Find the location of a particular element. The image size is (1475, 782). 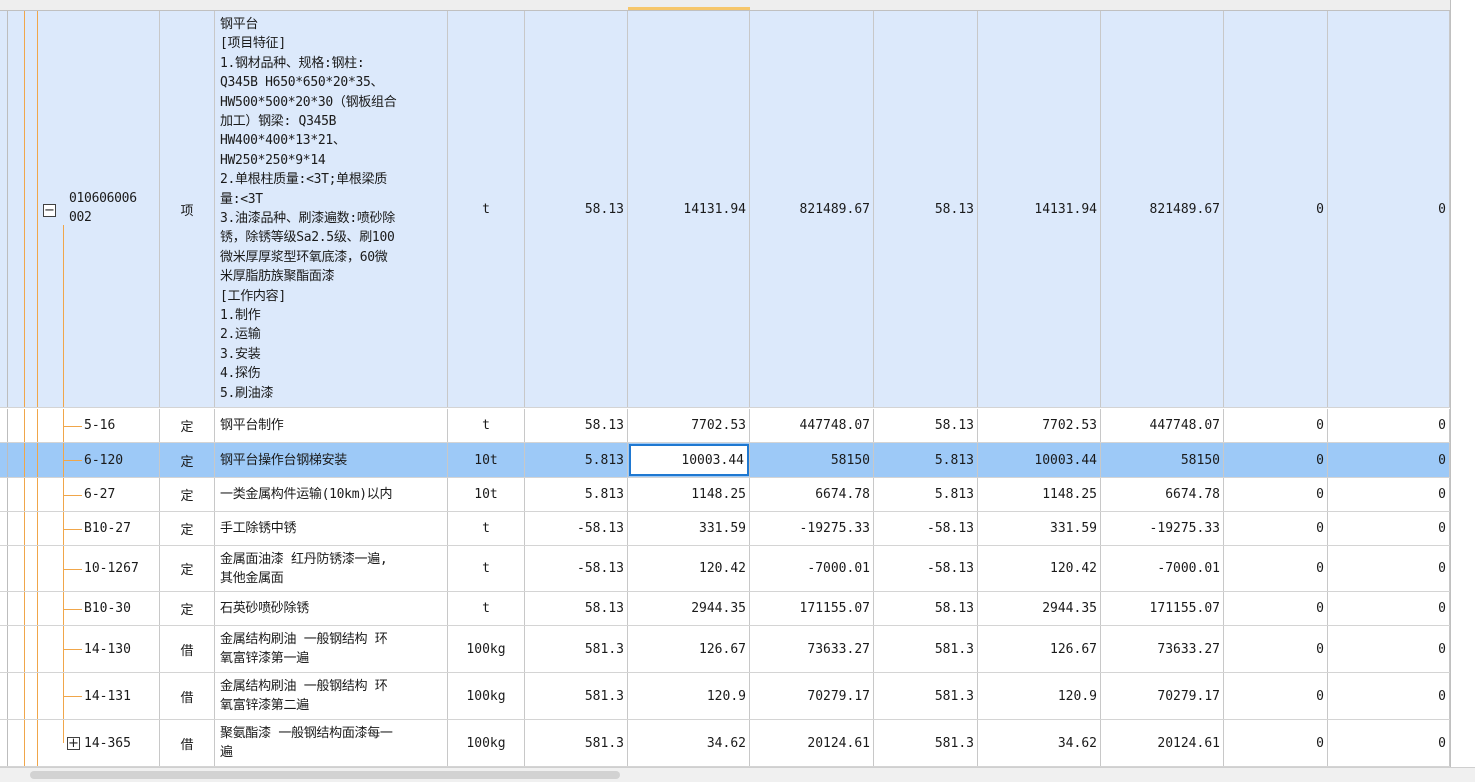

total-cell: 447748.07 is located at coordinates (812, 425).